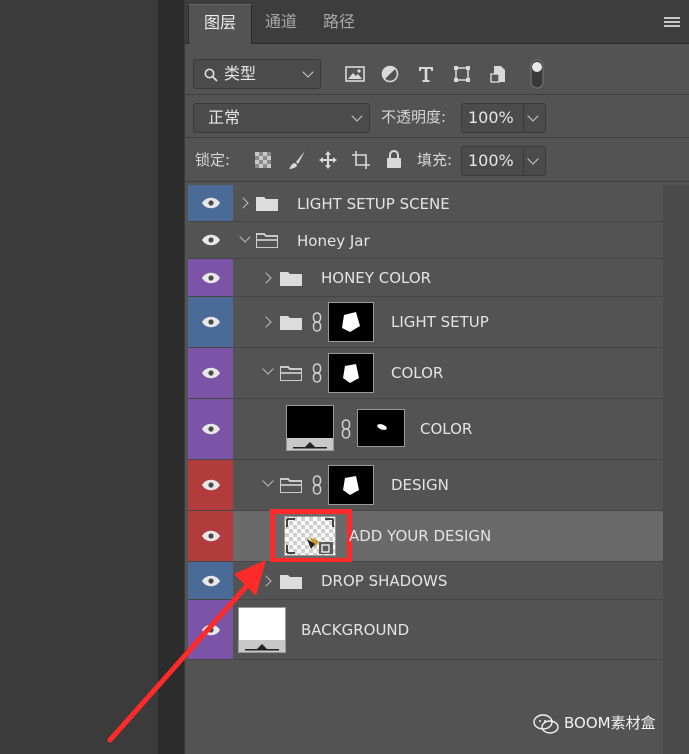 The height and width of the screenshot is (754, 689). Describe the element at coordinates (546, 724) in the screenshot. I see `wechat-icon` at that location.